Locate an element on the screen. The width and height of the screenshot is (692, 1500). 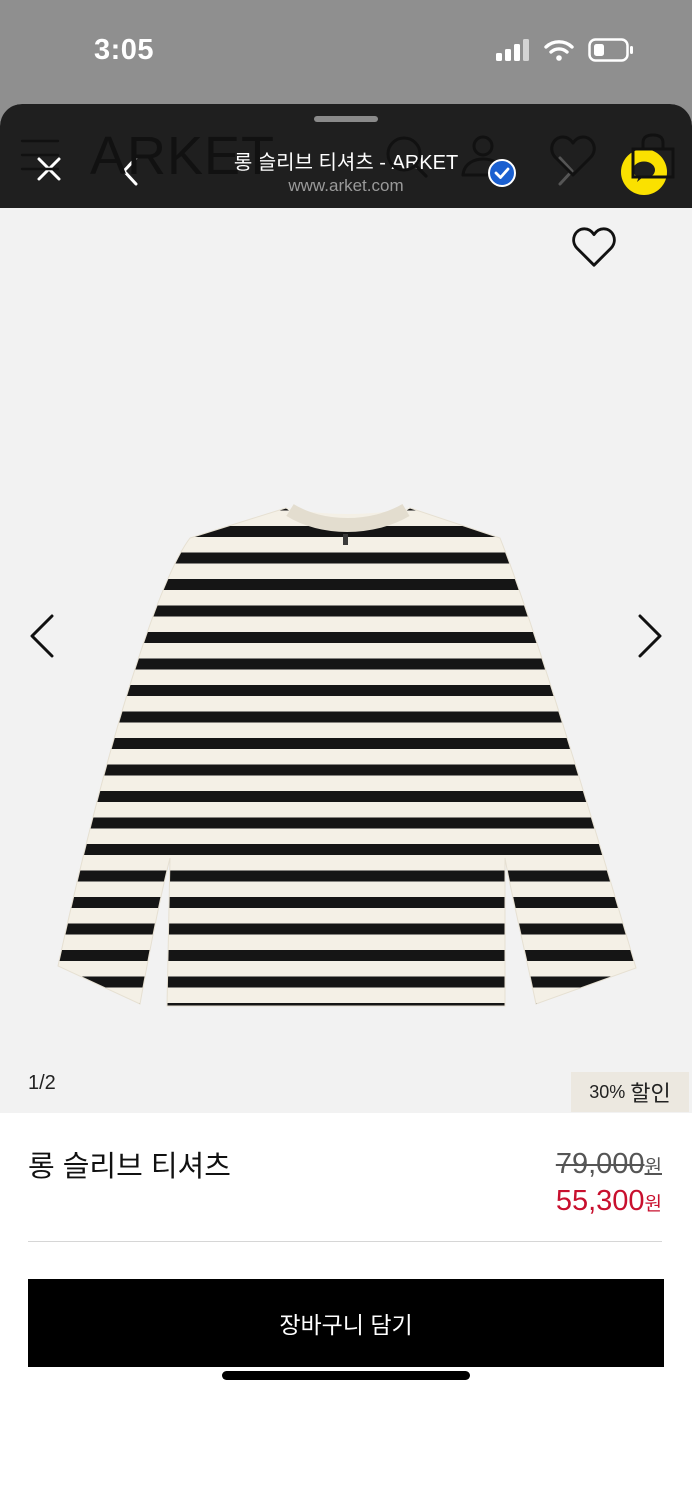
divider is located at coordinates (345, 1241).